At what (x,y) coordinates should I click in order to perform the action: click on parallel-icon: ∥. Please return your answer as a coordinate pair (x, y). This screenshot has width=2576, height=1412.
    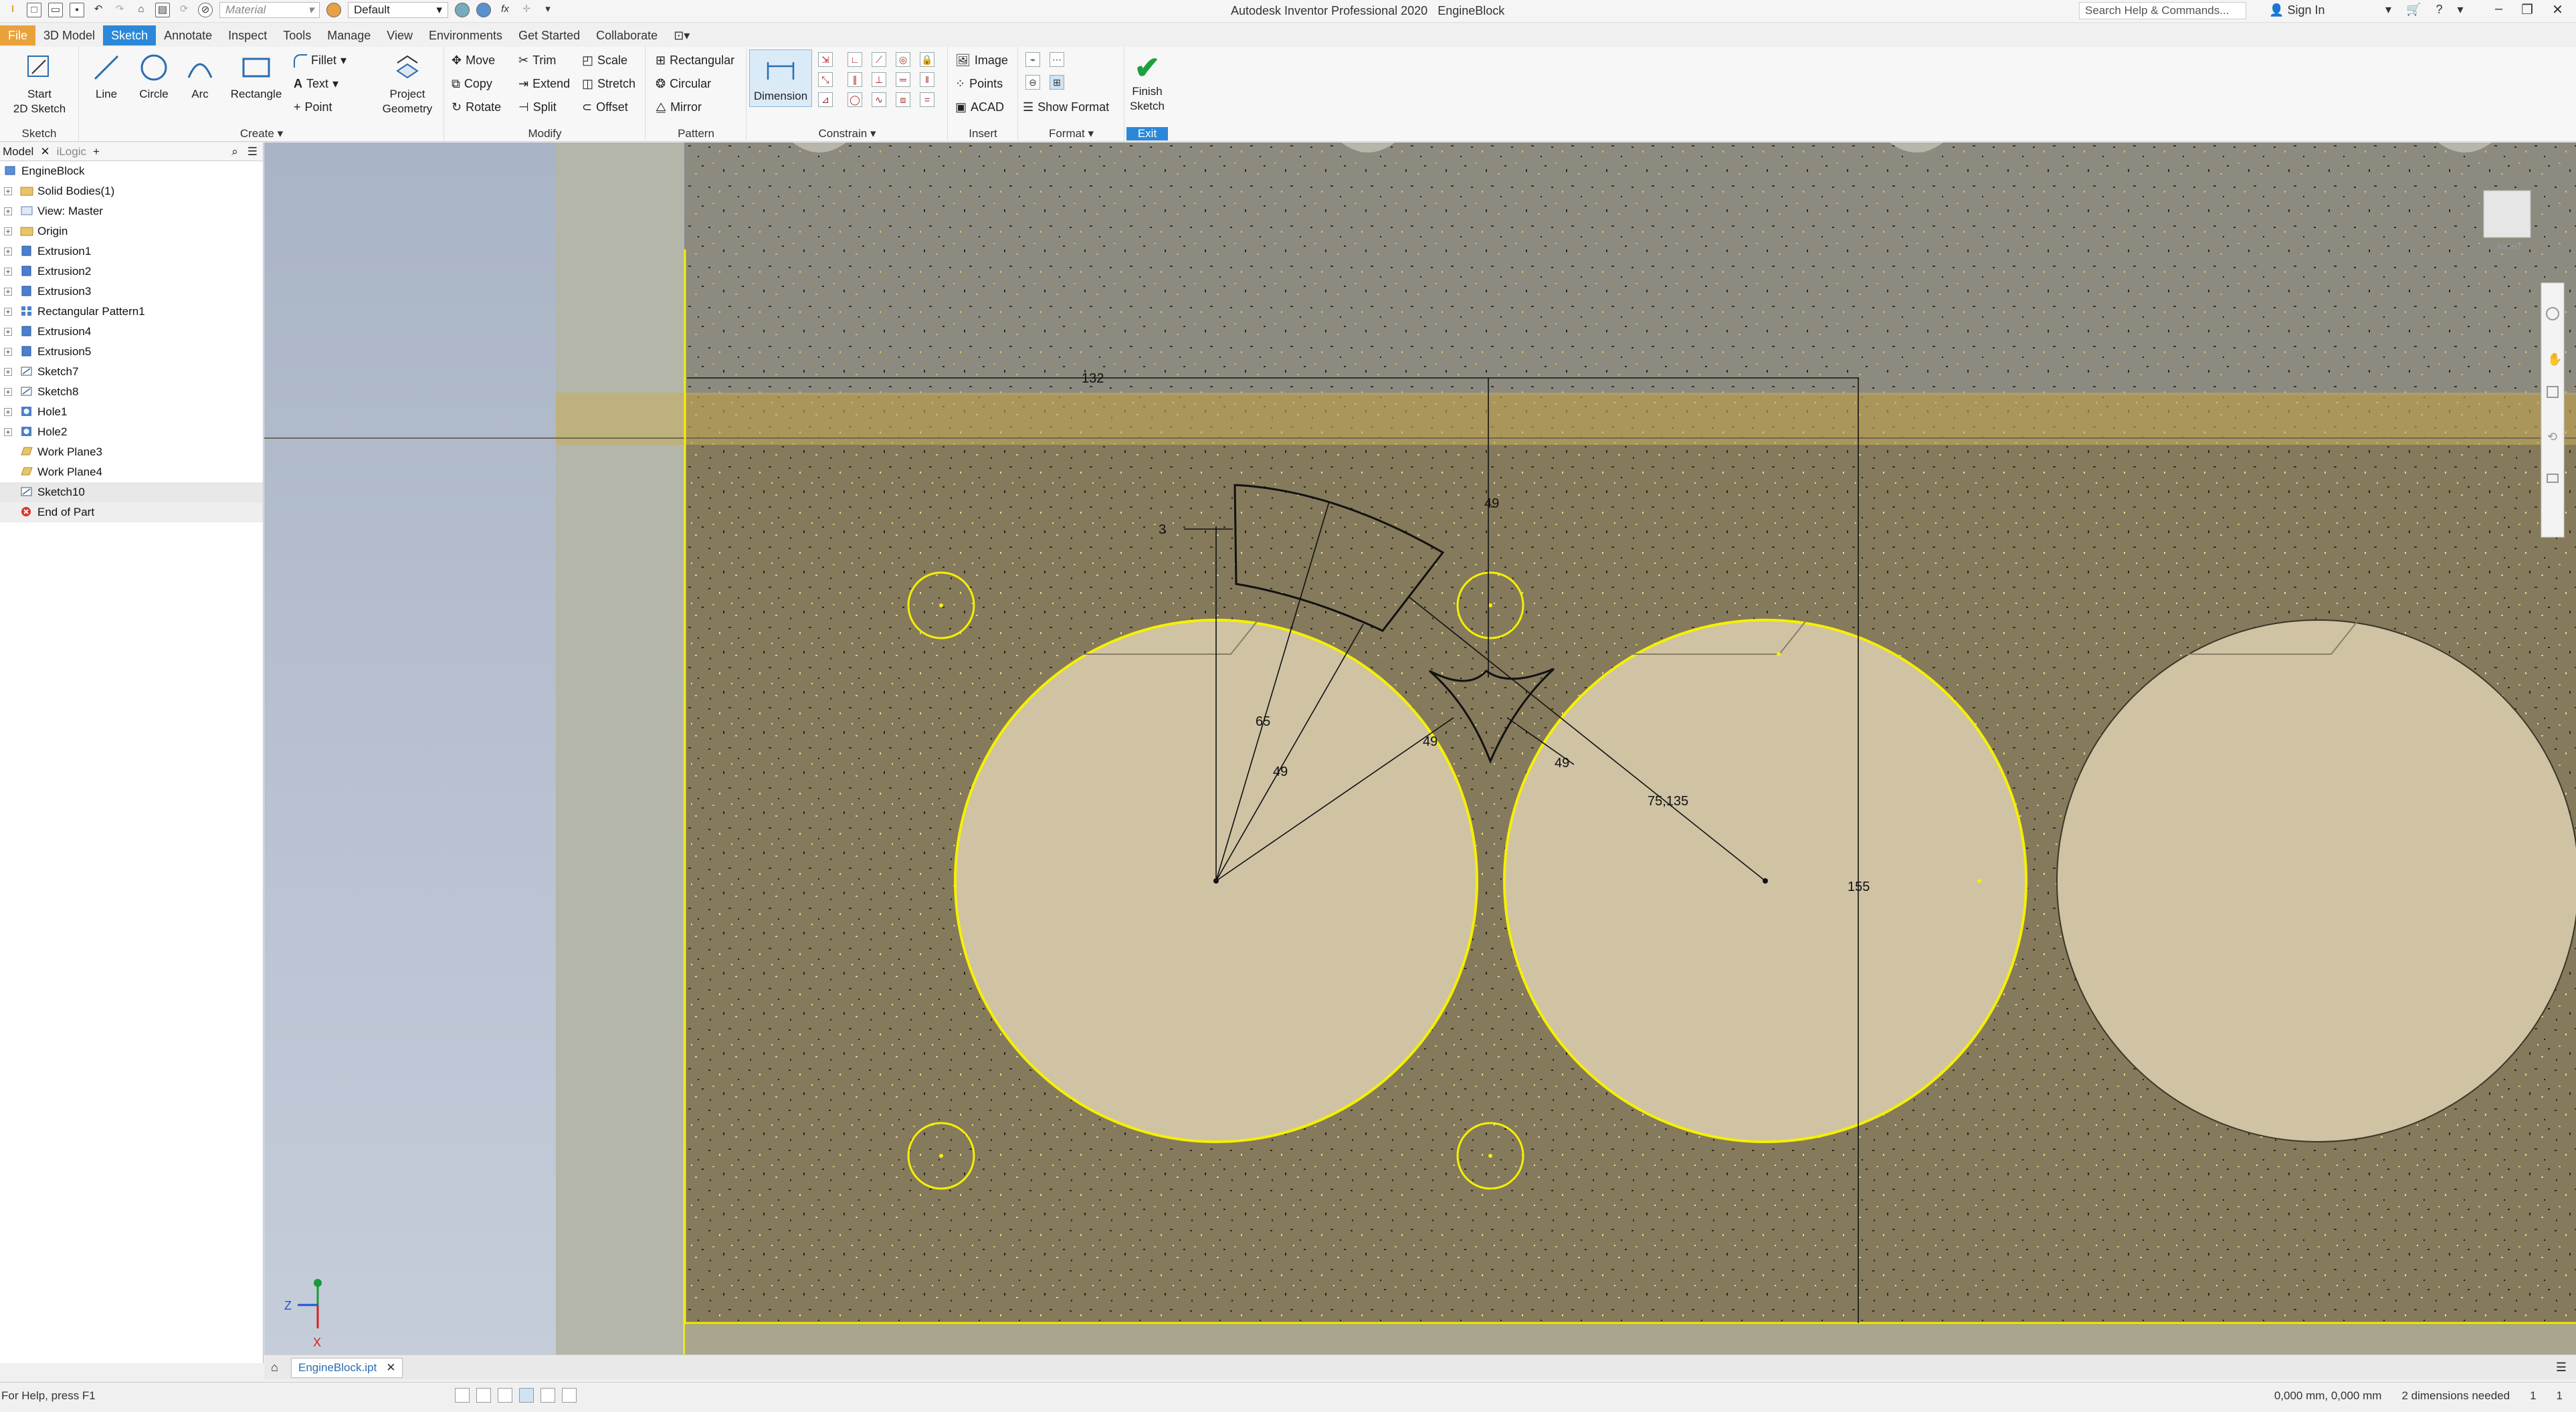
    Looking at the image, I should click on (855, 79).